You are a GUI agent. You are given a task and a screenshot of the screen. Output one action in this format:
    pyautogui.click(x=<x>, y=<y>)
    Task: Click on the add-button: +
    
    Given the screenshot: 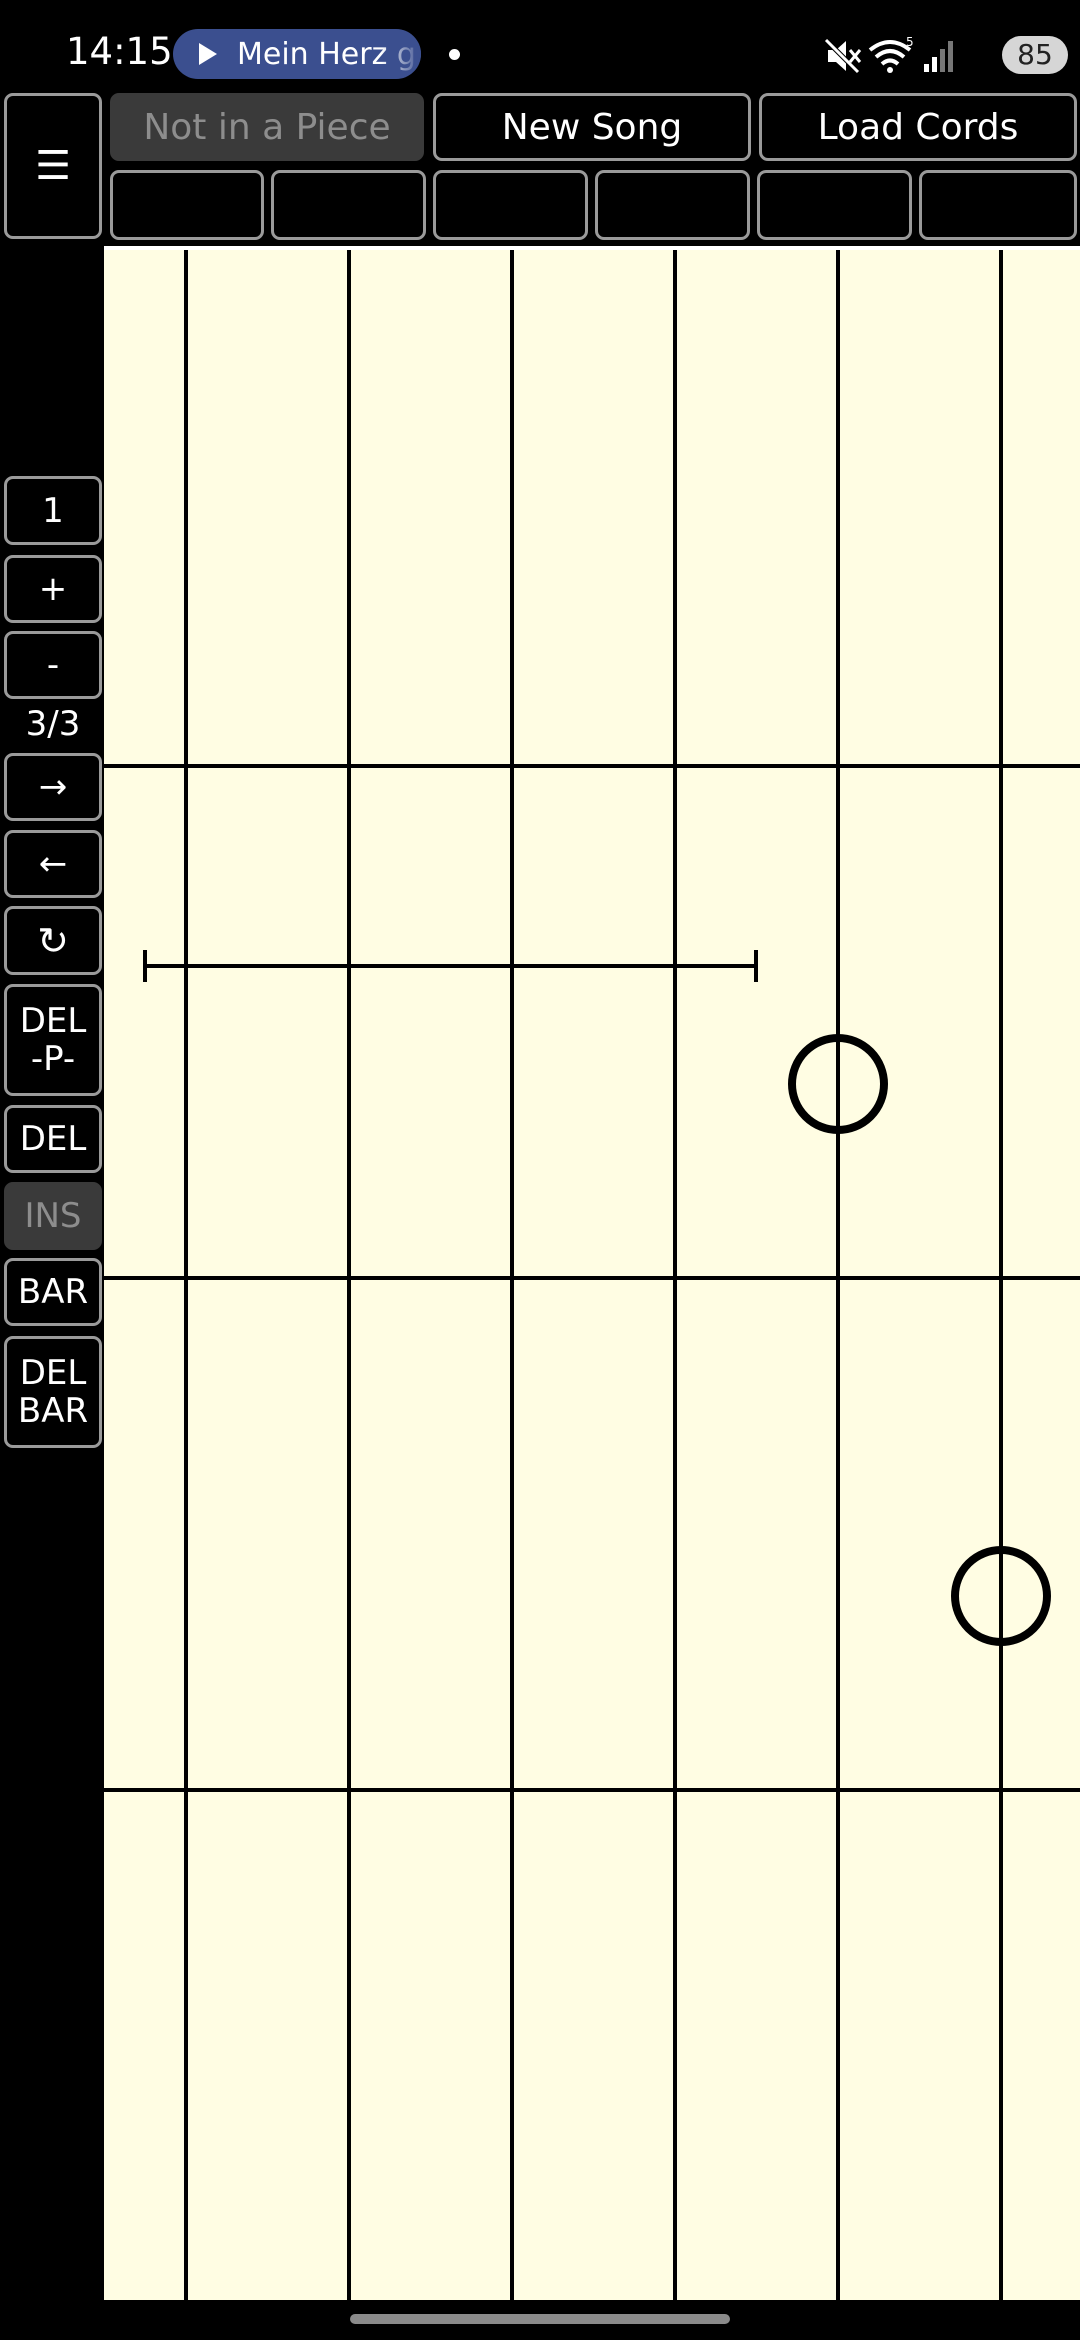 What is the action you would take?
    pyautogui.click(x=53, y=589)
    